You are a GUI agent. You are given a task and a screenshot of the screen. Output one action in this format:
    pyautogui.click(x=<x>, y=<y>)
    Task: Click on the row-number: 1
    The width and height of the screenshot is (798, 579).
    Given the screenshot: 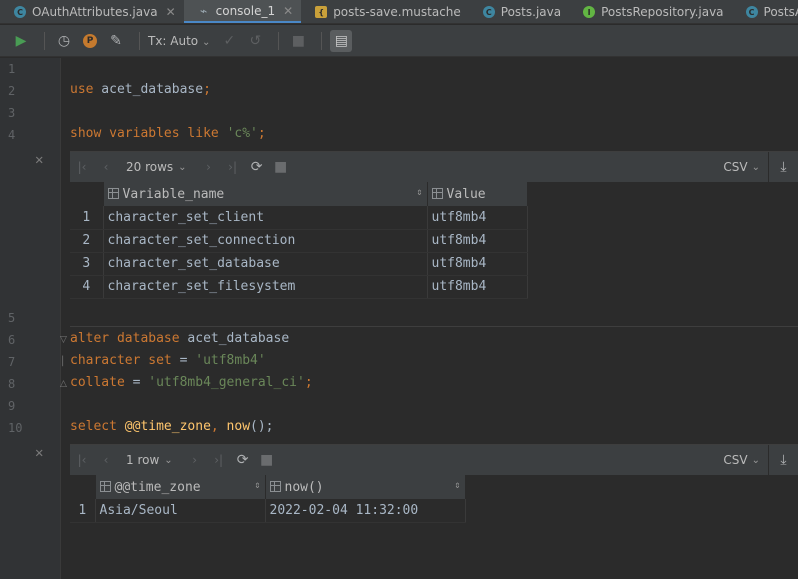 What is the action you would take?
    pyautogui.click(x=87, y=218)
    